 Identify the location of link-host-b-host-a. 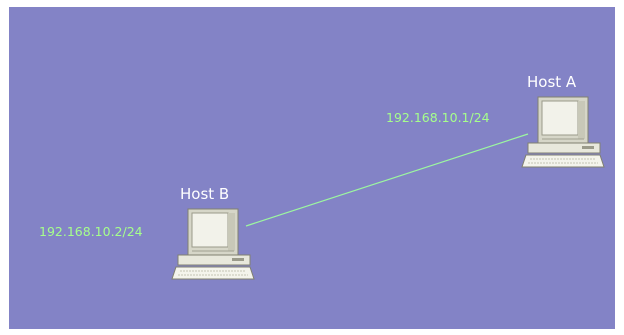
(387, 180).